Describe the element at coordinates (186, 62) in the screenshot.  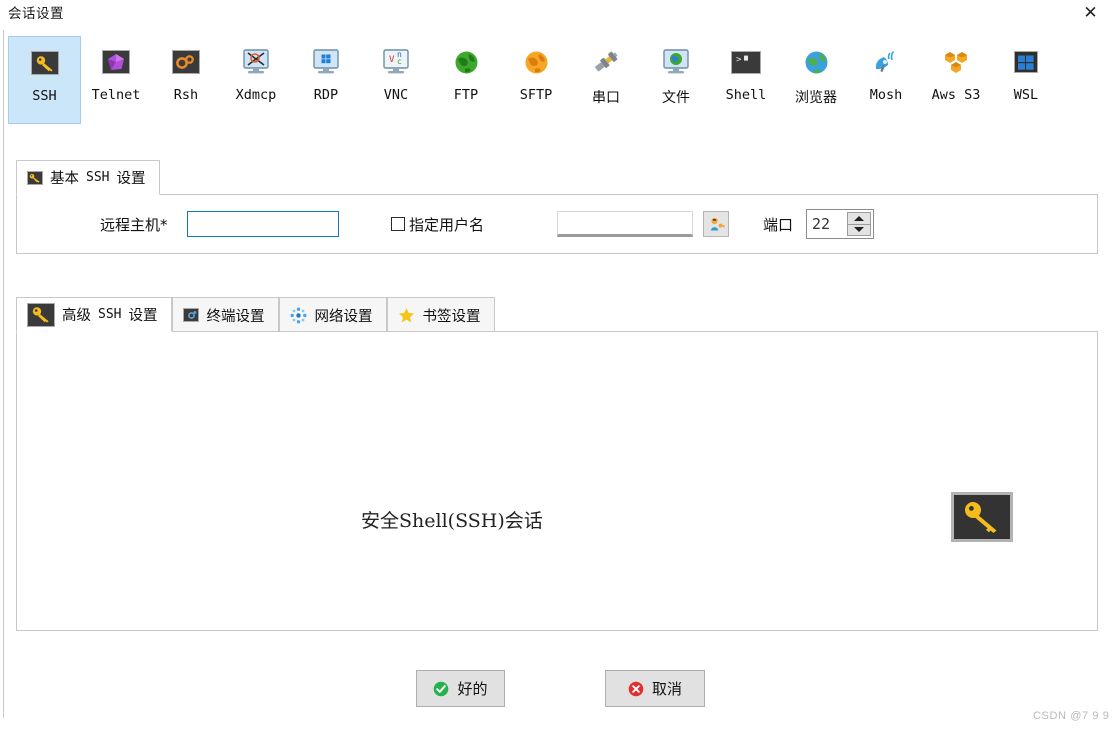
I see `gears-icon` at that location.